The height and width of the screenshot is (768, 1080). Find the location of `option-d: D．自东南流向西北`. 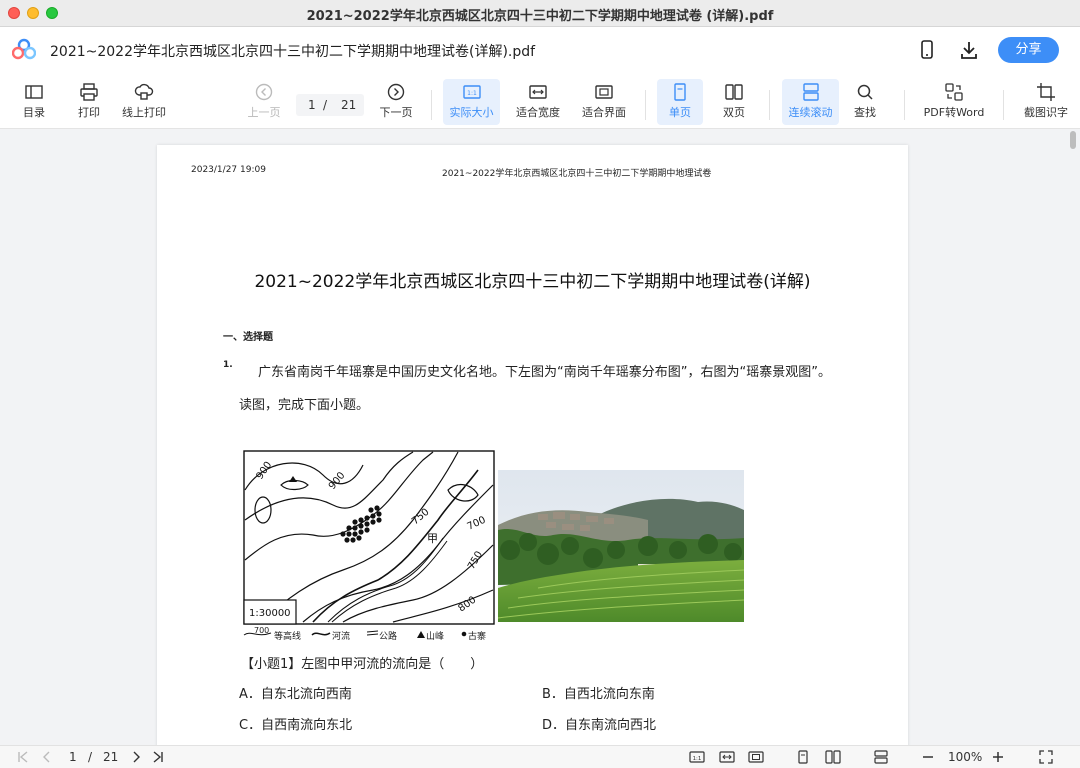

option-d: D．自东南流向西北 is located at coordinates (599, 723).